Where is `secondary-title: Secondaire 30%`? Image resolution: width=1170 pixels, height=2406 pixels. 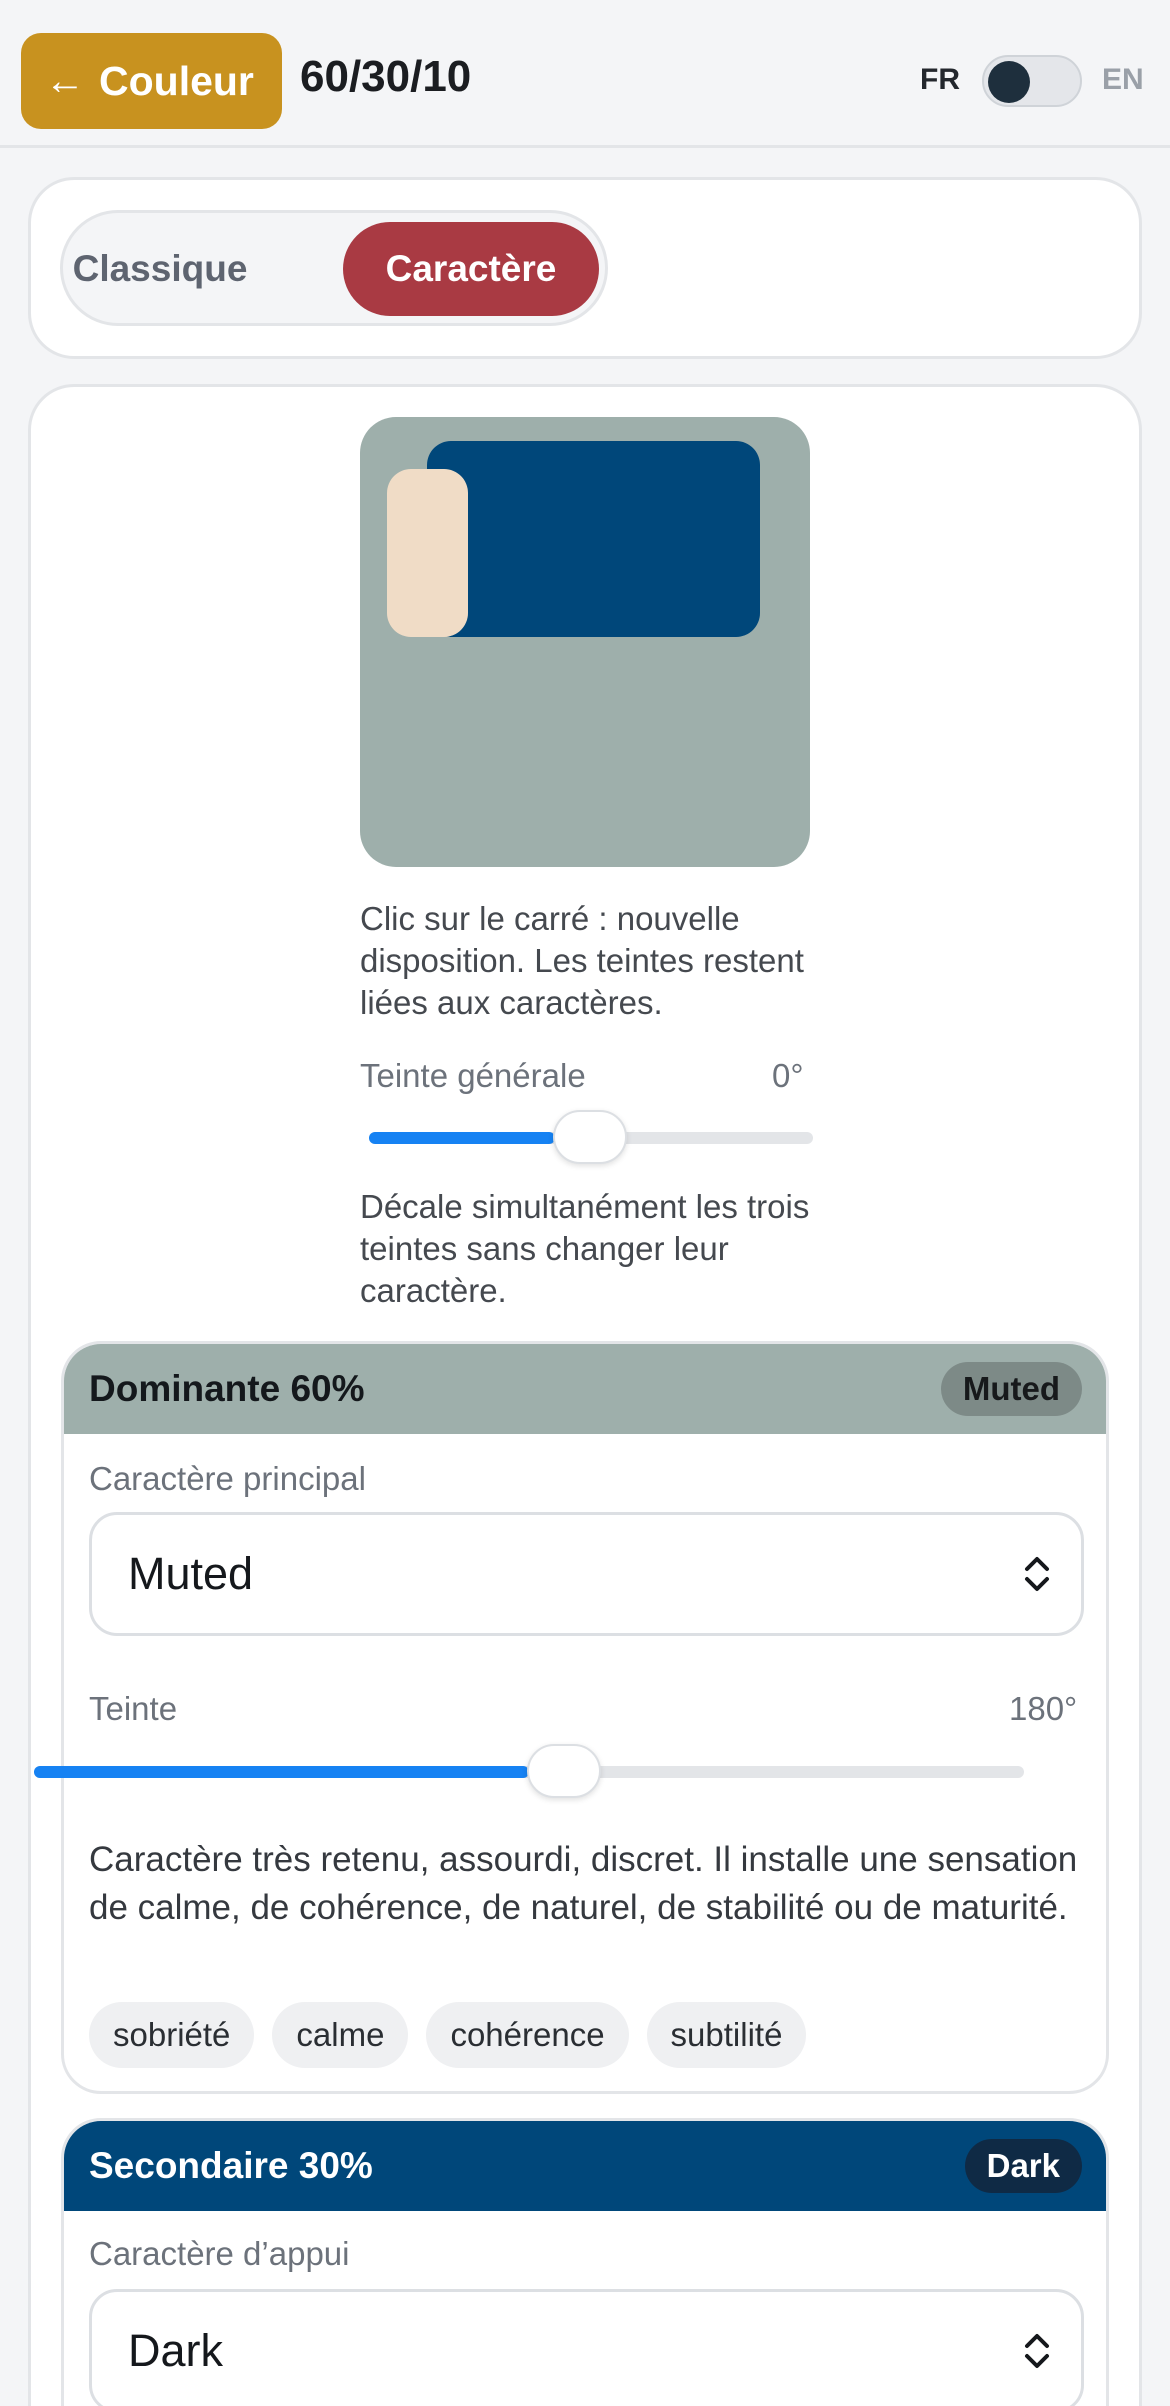
secondary-title: Secondaire 30% is located at coordinates (231, 2165).